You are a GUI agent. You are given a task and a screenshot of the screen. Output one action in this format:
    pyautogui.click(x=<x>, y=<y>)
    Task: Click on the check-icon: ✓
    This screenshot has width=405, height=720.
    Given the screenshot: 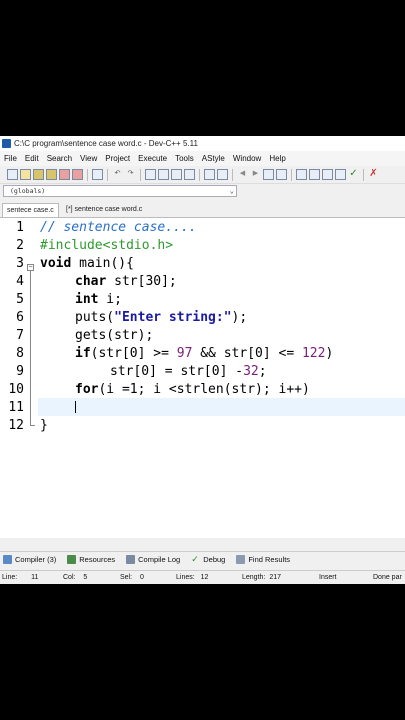 What is the action you would take?
    pyautogui.click(x=353, y=174)
    